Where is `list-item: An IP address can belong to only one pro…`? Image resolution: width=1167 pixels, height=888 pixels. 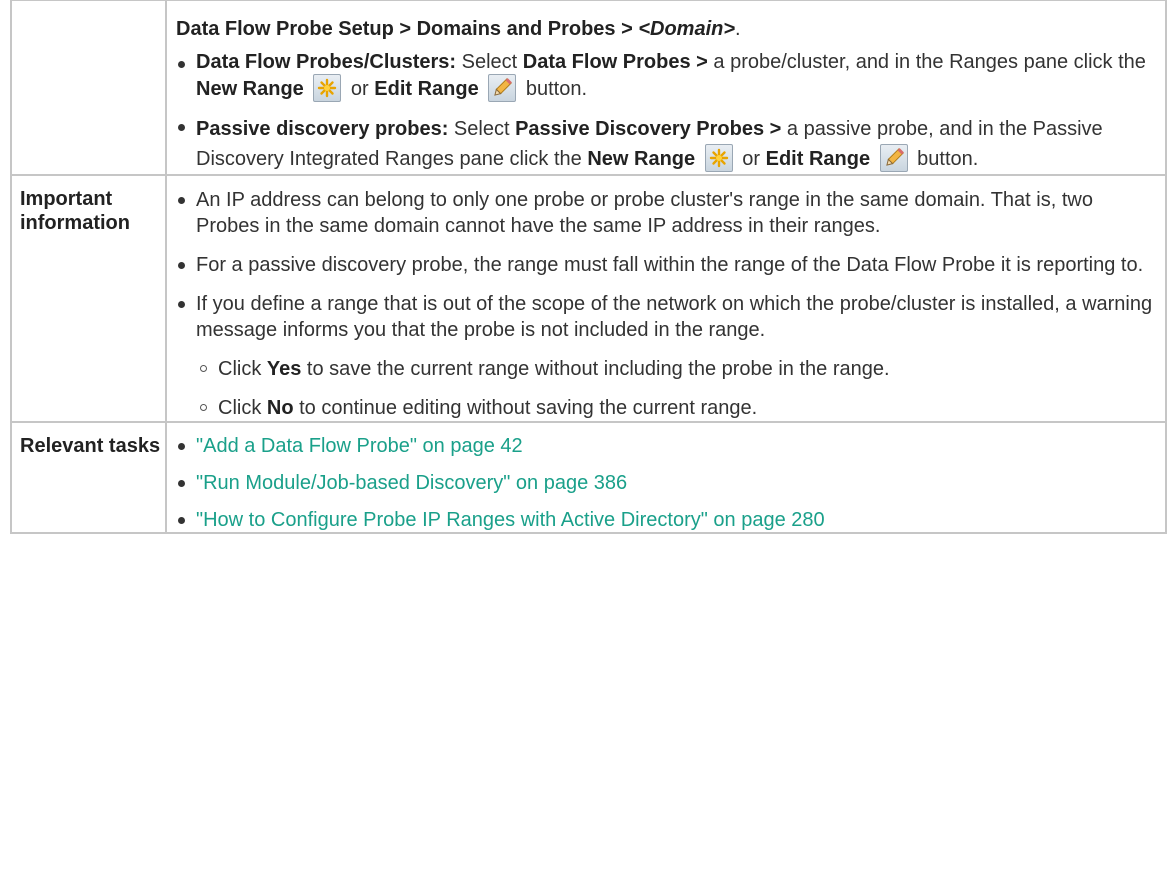 list-item: An IP address can belong to only one pro… is located at coordinates (664, 213).